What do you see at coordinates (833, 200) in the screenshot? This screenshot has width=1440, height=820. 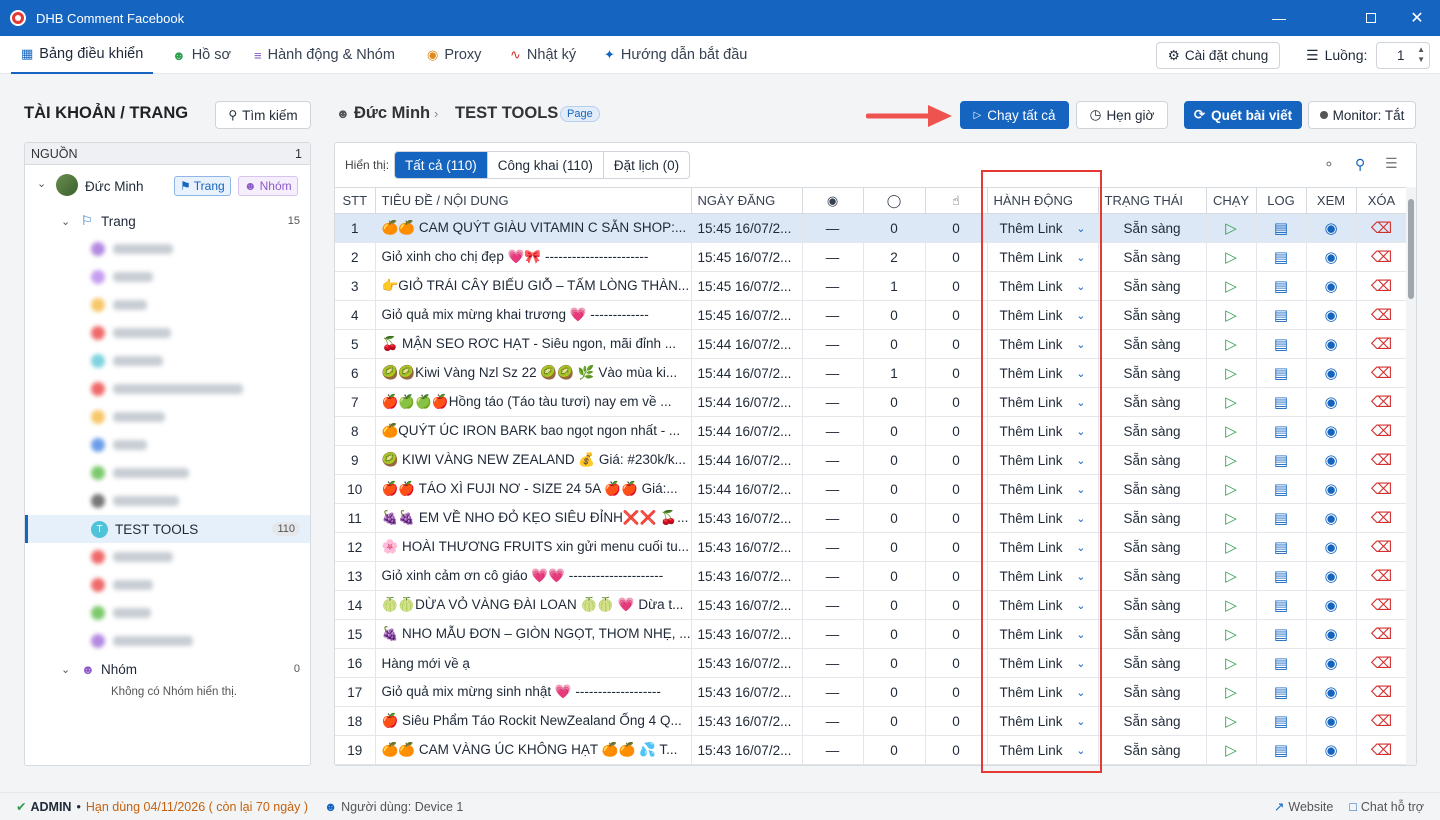 I see `col-views: ◉` at bounding box center [833, 200].